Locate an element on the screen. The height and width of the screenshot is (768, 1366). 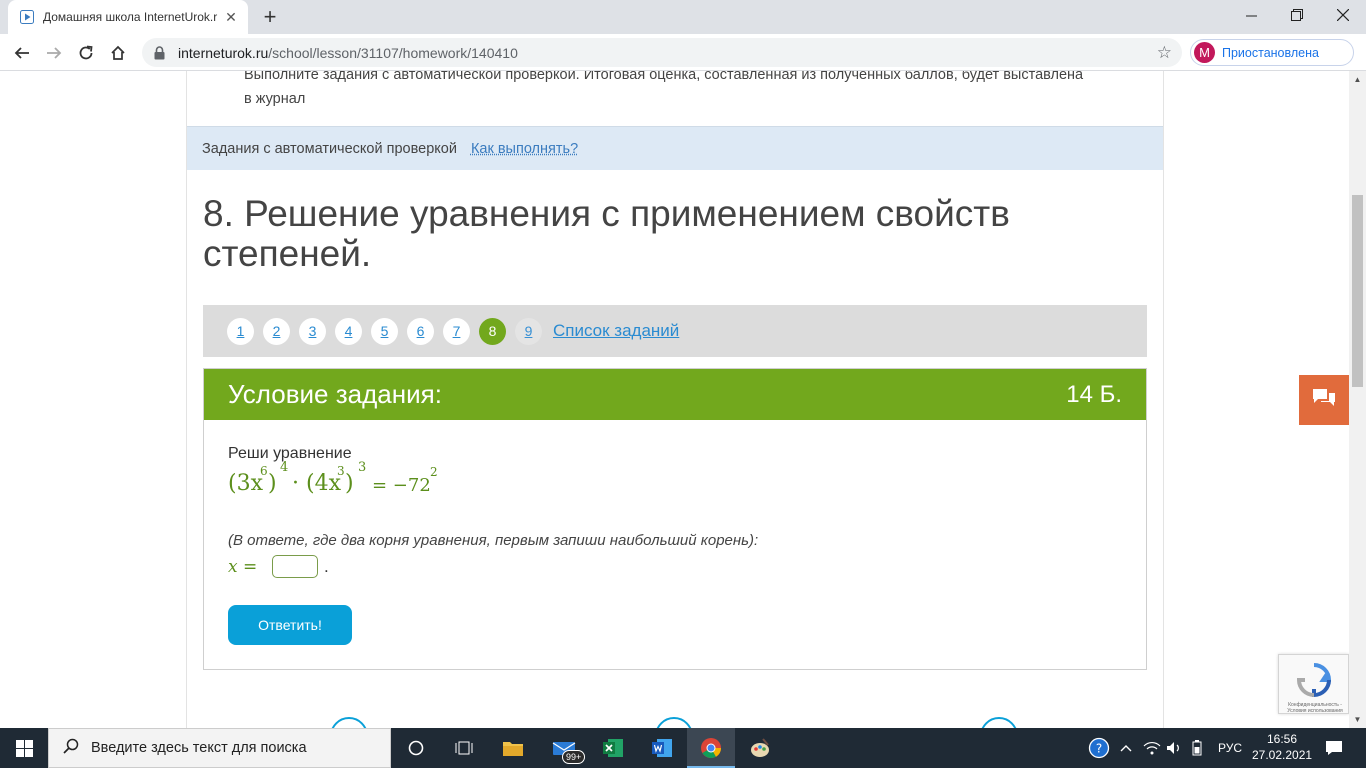
condition-title: Условие задания: is located at coordinates (335, 394).